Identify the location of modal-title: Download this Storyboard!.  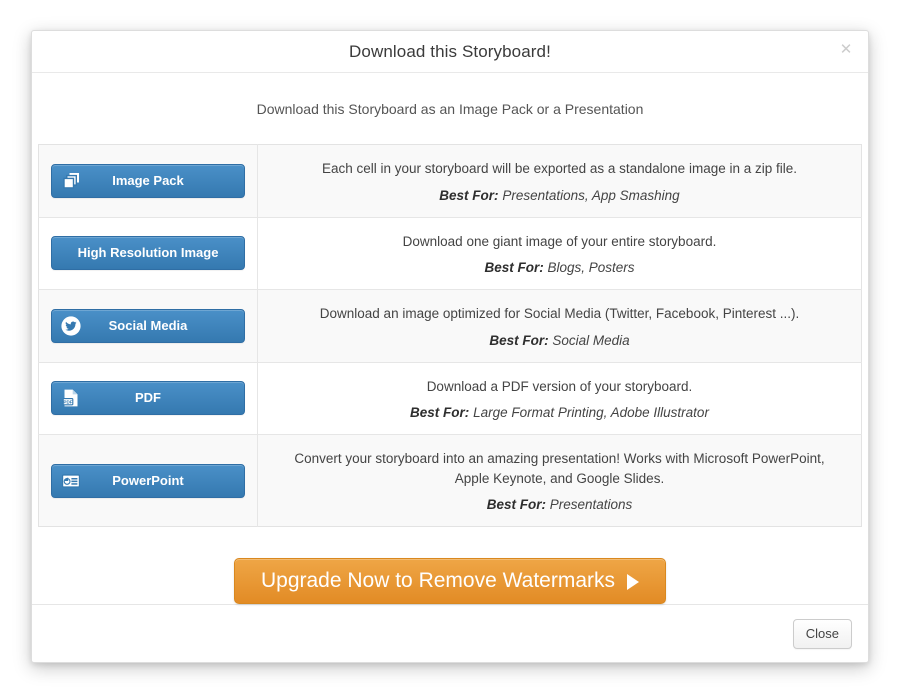
(450, 51).